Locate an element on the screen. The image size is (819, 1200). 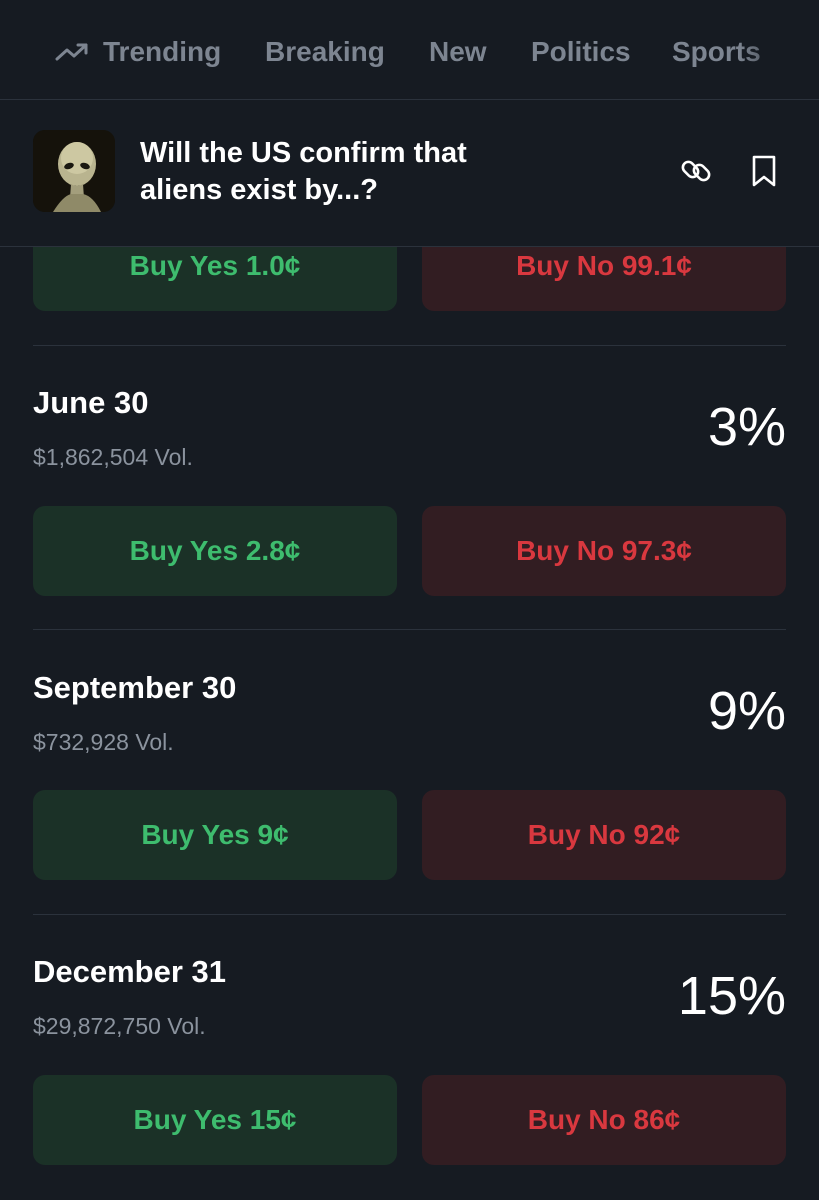
buy-yes-button: Buy Yes 15¢ is located at coordinates (215, 1120).